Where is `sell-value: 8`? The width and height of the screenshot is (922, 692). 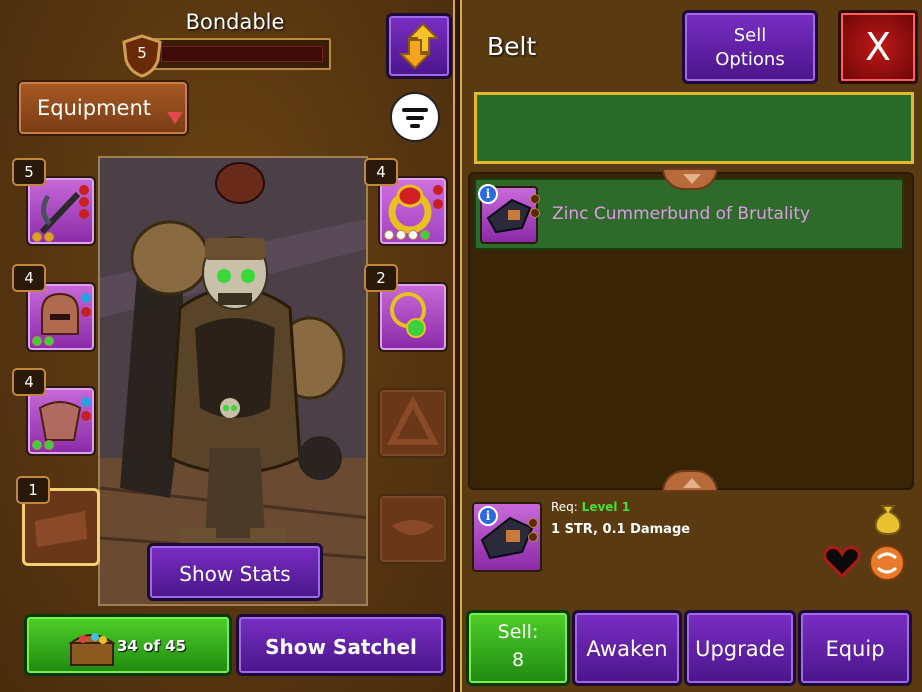
sell-value: 8 is located at coordinates (518, 660).